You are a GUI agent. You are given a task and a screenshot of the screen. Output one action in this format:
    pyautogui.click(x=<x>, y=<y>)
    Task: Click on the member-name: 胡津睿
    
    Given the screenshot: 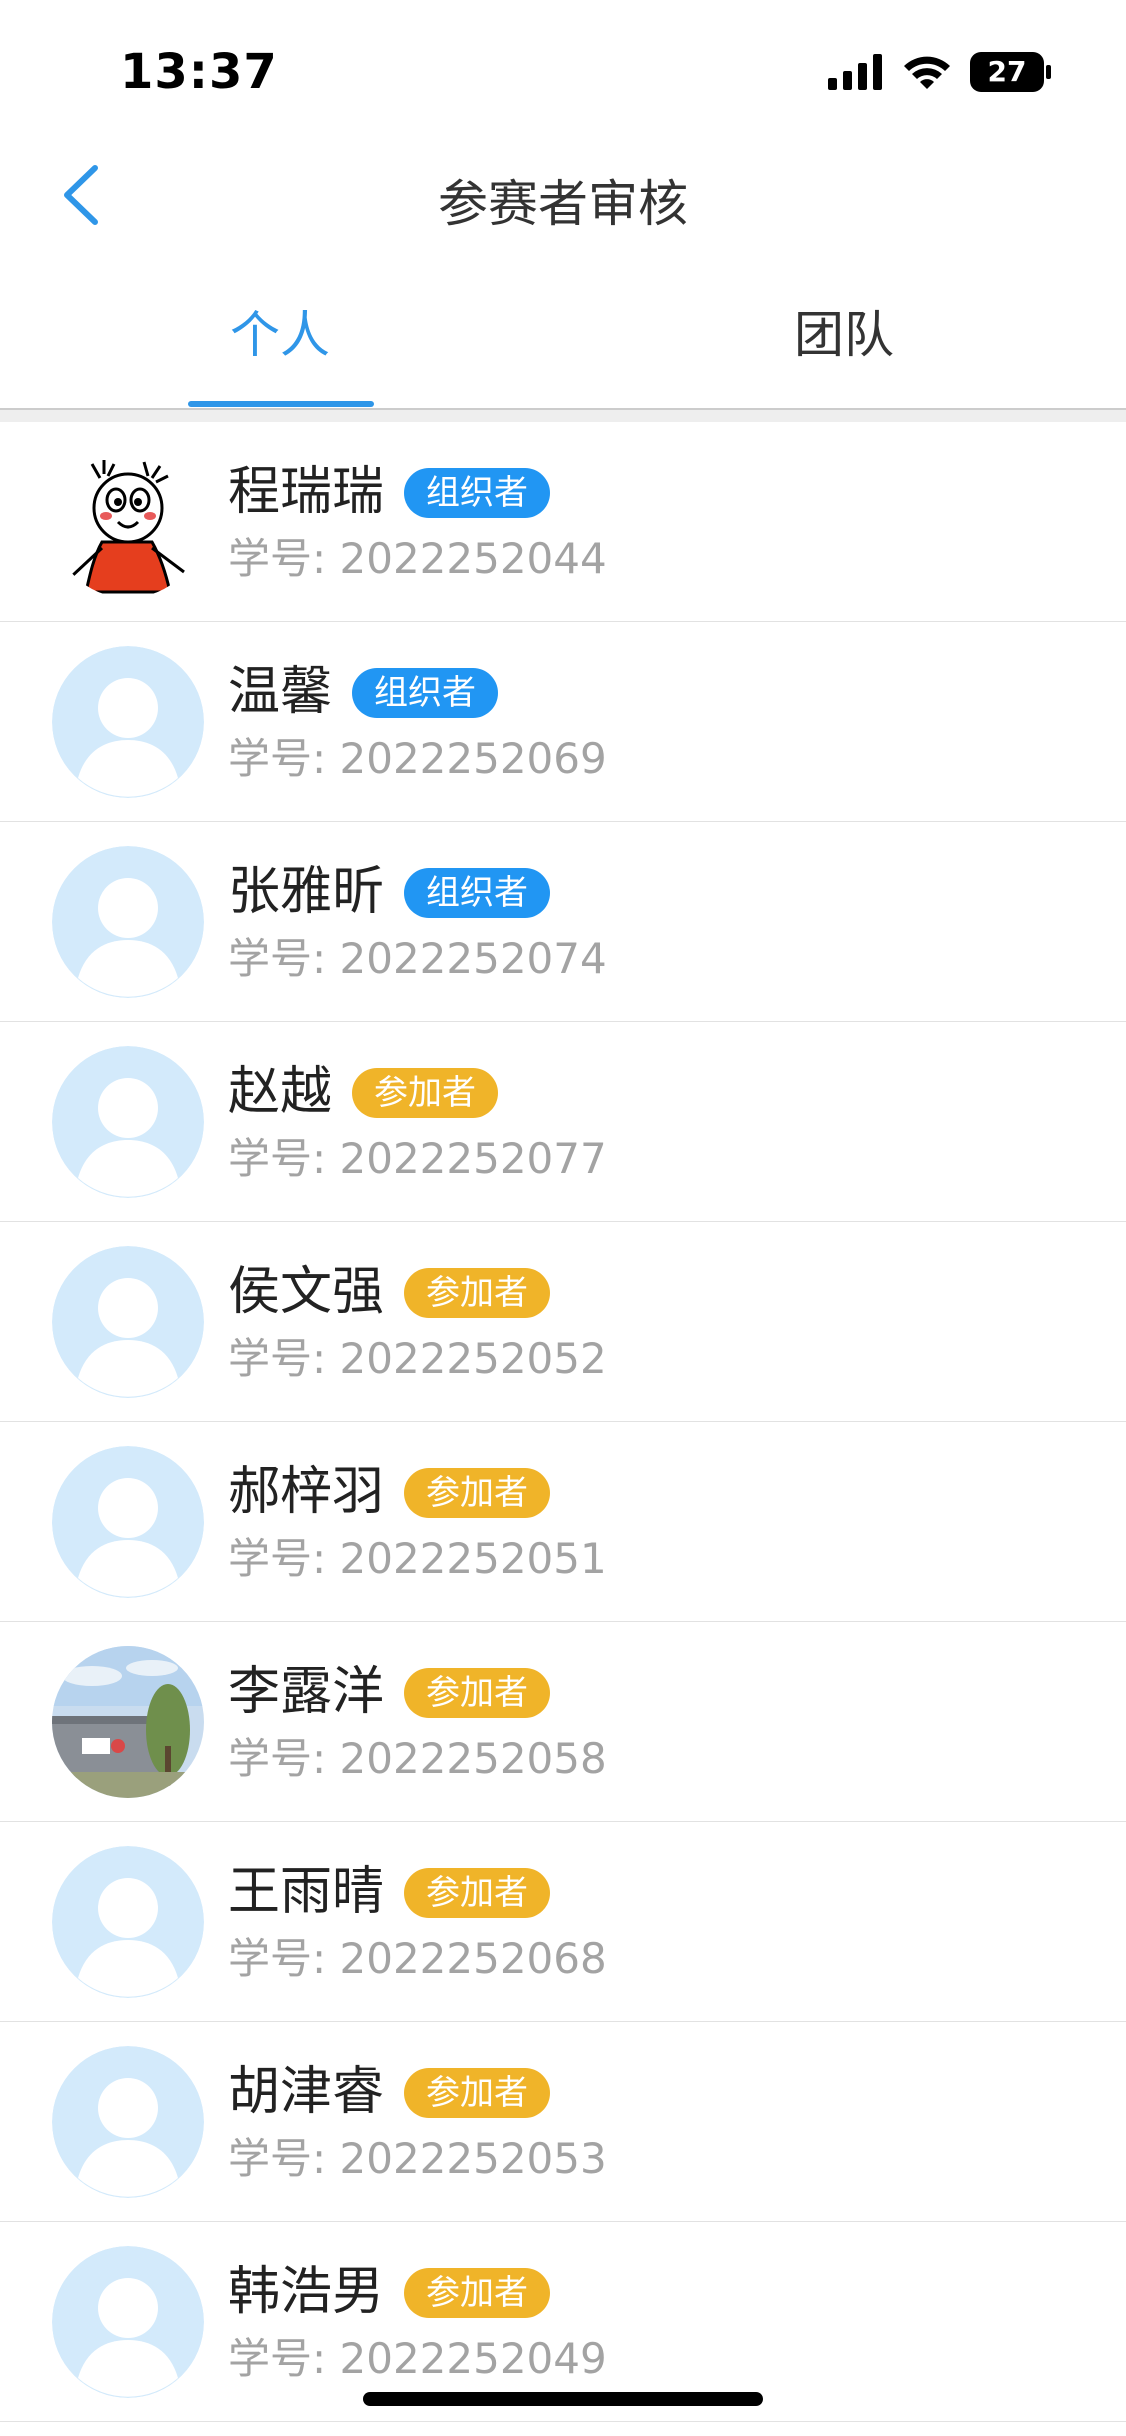 What is the action you would take?
    pyautogui.click(x=306, y=2092)
    